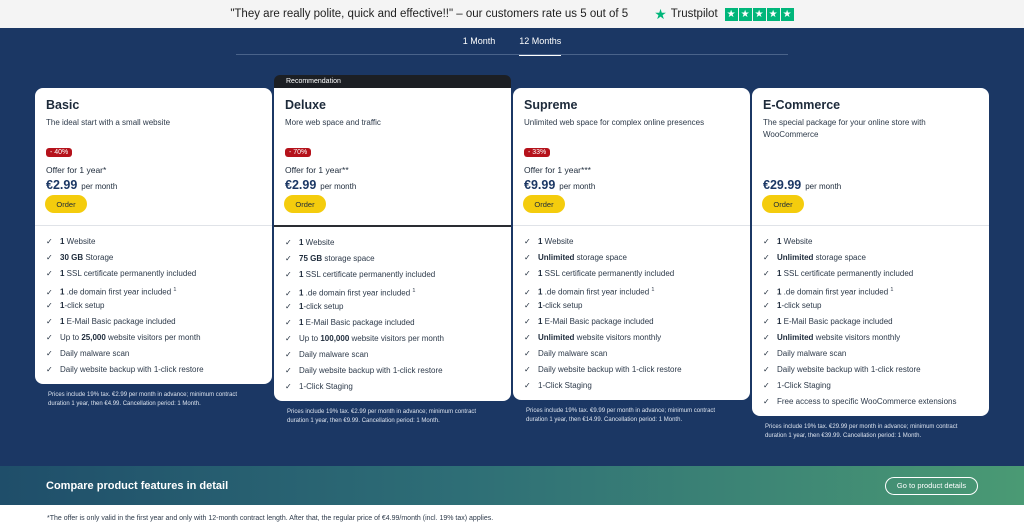 The image size is (1024, 526). I want to click on feature-text: 75 GB storage space, so click(337, 259).